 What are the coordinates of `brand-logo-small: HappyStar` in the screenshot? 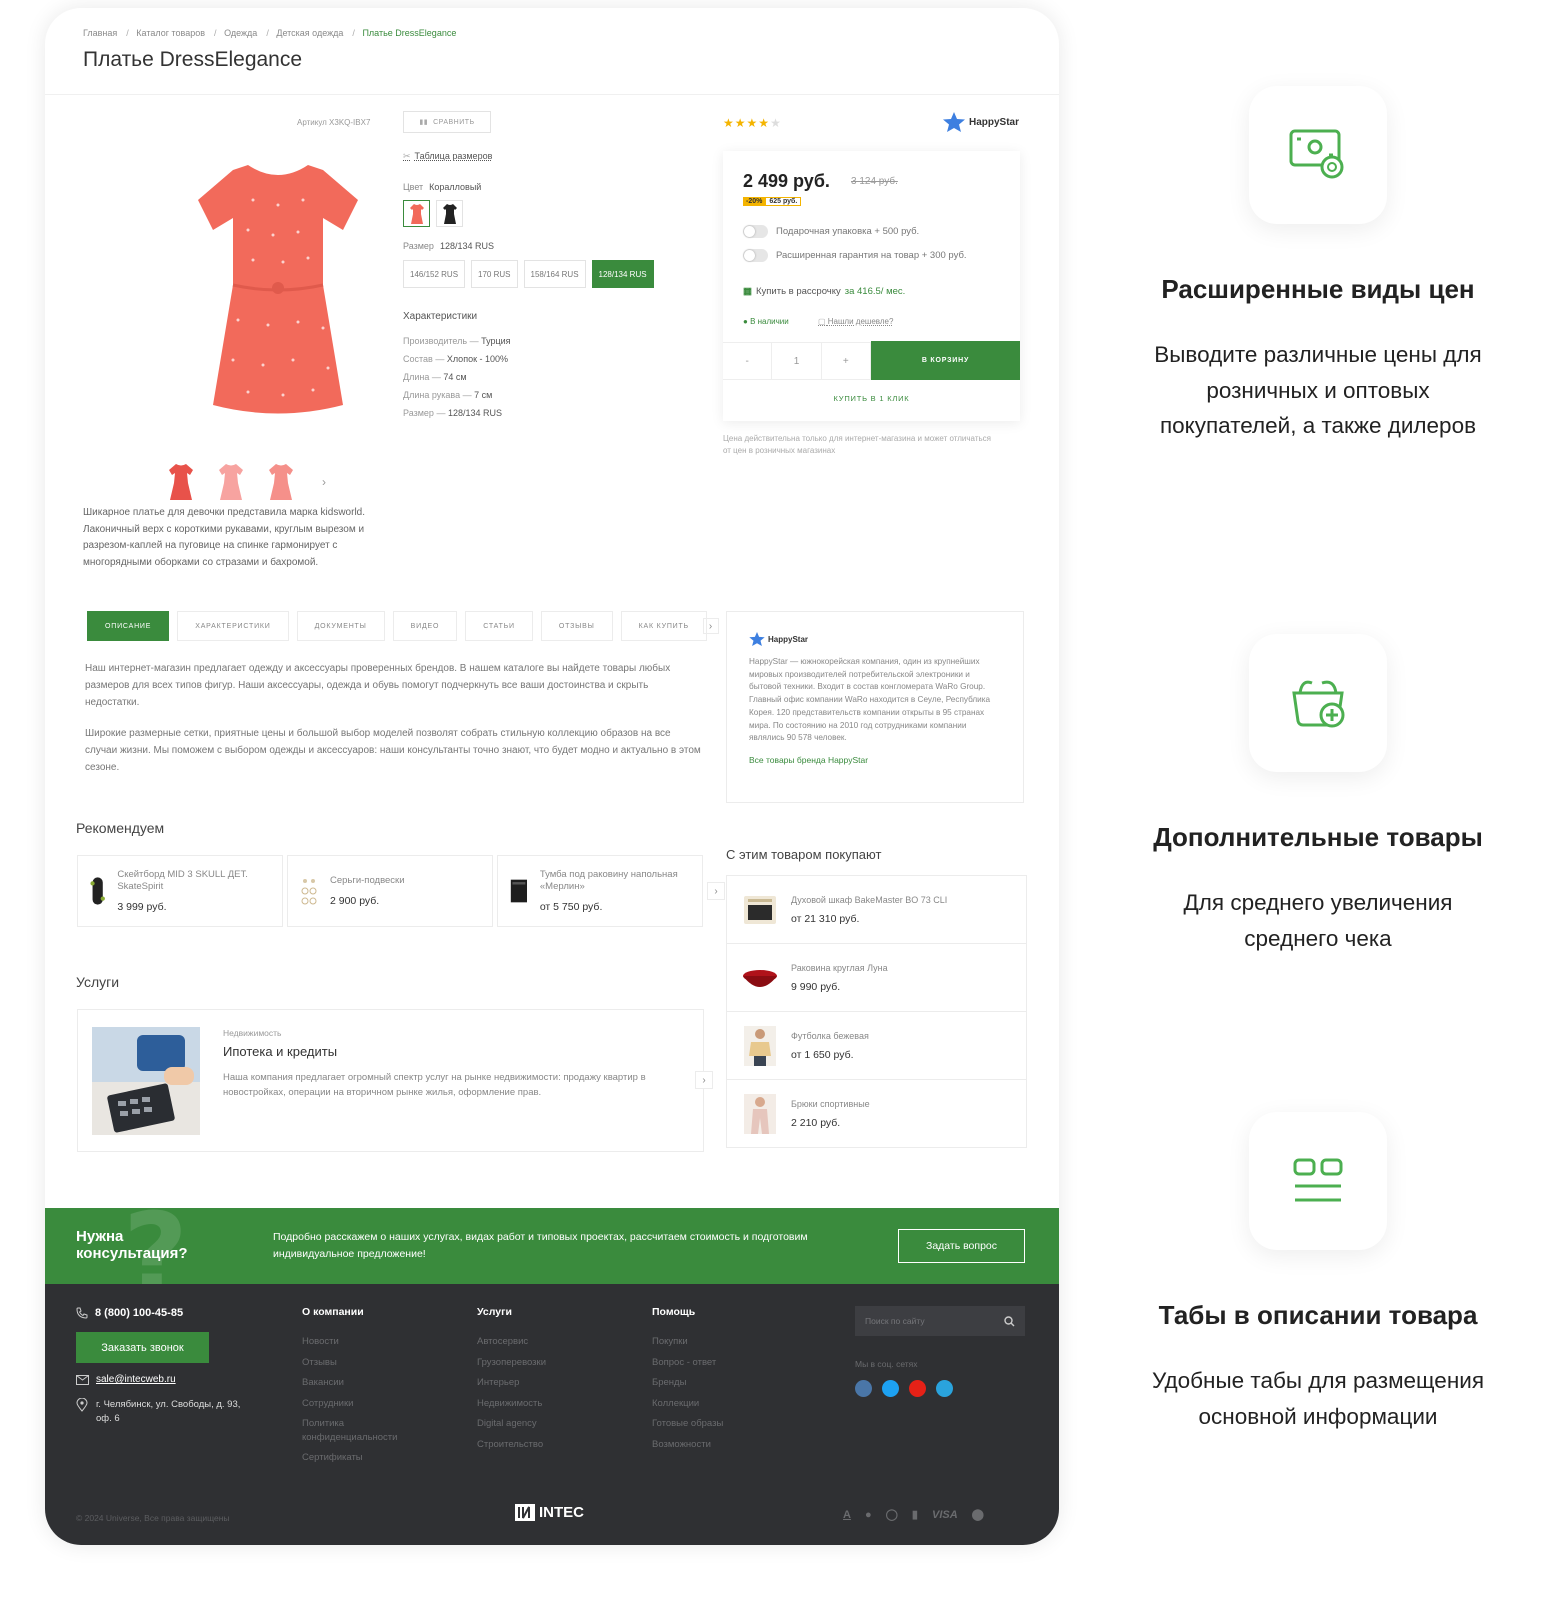 It's located at (875, 639).